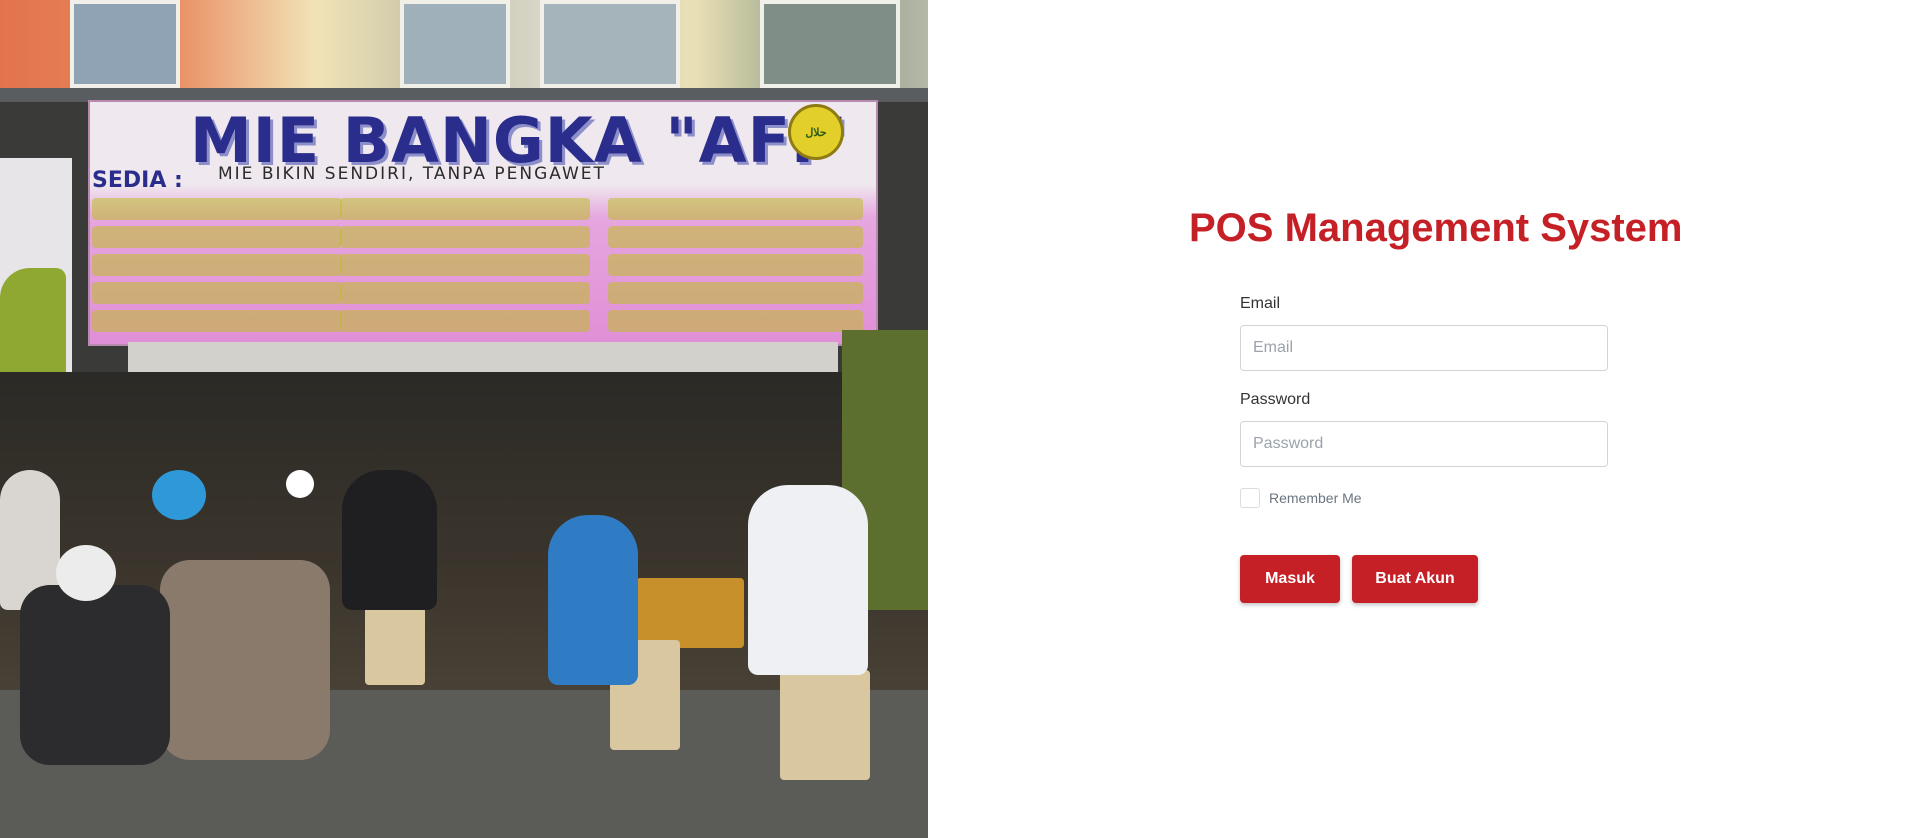  I want to click on awning, so click(483, 357).